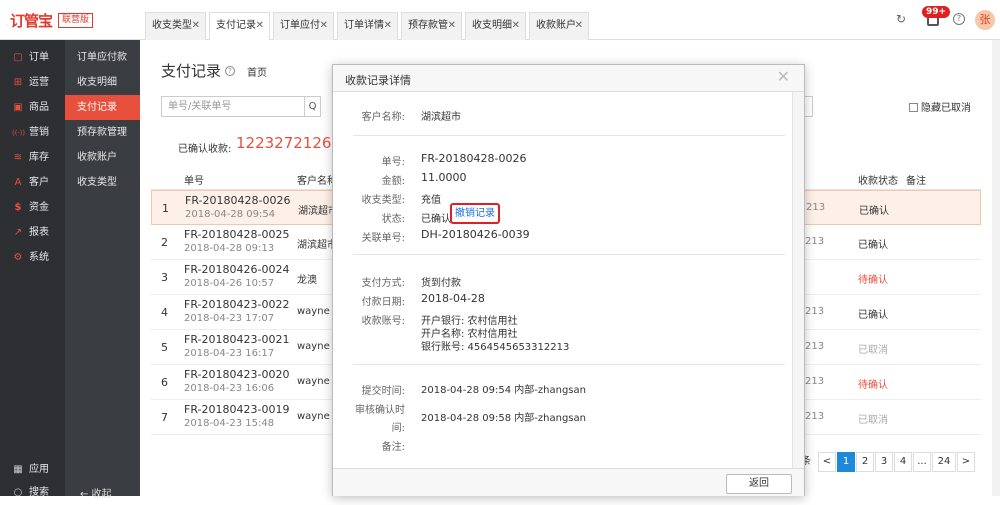 This screenshot has height=505, width=1000. I want to click on page-button-4: 4, so click(903, 462).